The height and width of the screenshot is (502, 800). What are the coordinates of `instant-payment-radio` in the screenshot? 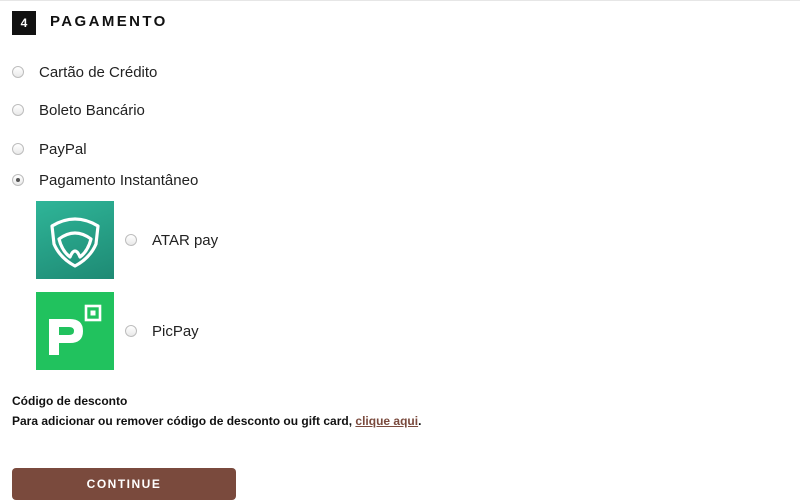 It's located at (18, 180).